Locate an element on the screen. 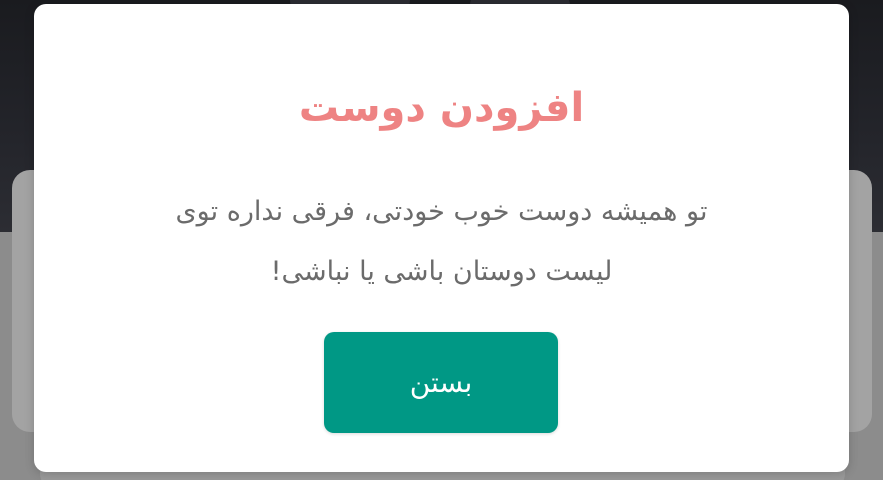 The image size is (883, 480). close-button: بستن is located at coordinates (441, 382).